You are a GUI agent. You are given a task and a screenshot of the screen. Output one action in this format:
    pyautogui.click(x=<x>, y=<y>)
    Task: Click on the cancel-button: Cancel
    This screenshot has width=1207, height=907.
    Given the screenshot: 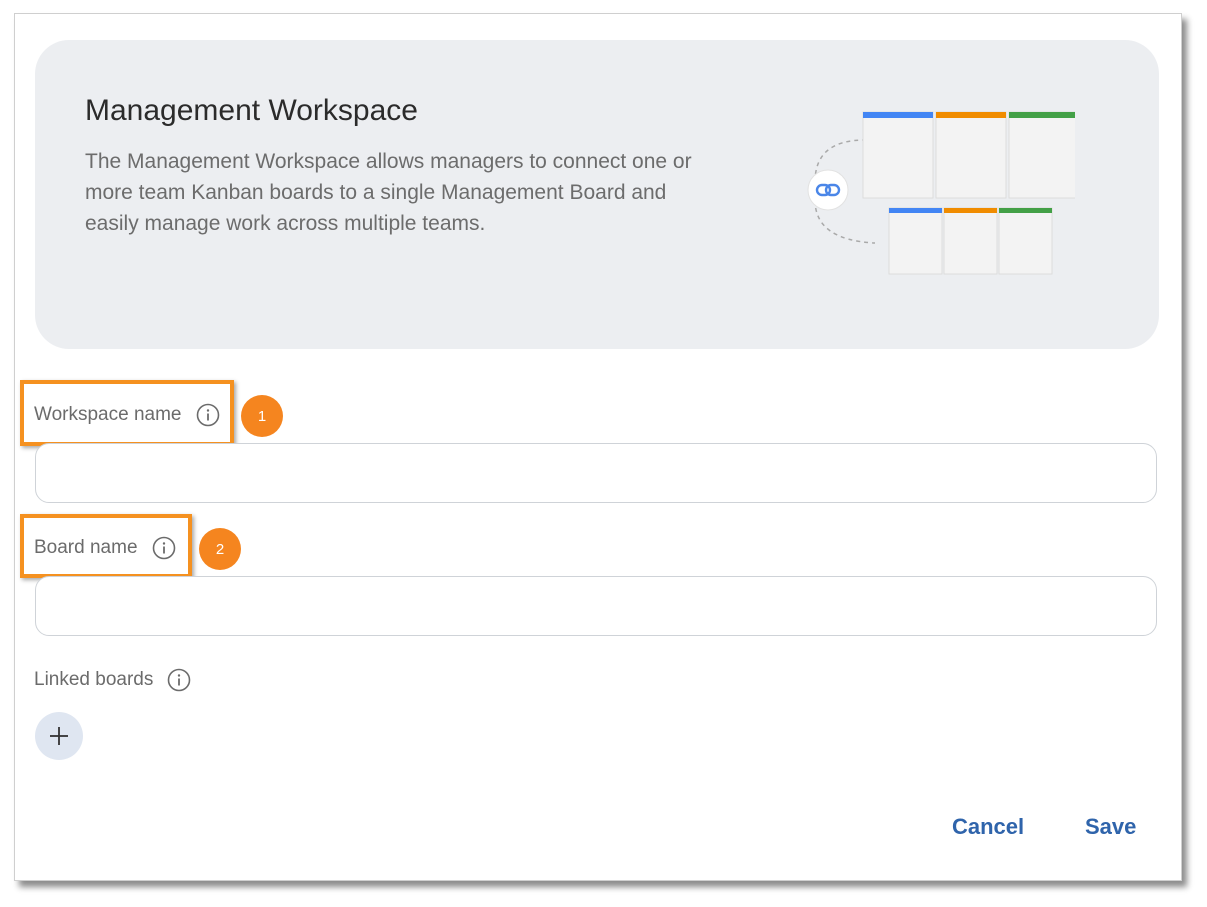 What is the action you would take?
    pyautogui.click(x=988, y=827)
    